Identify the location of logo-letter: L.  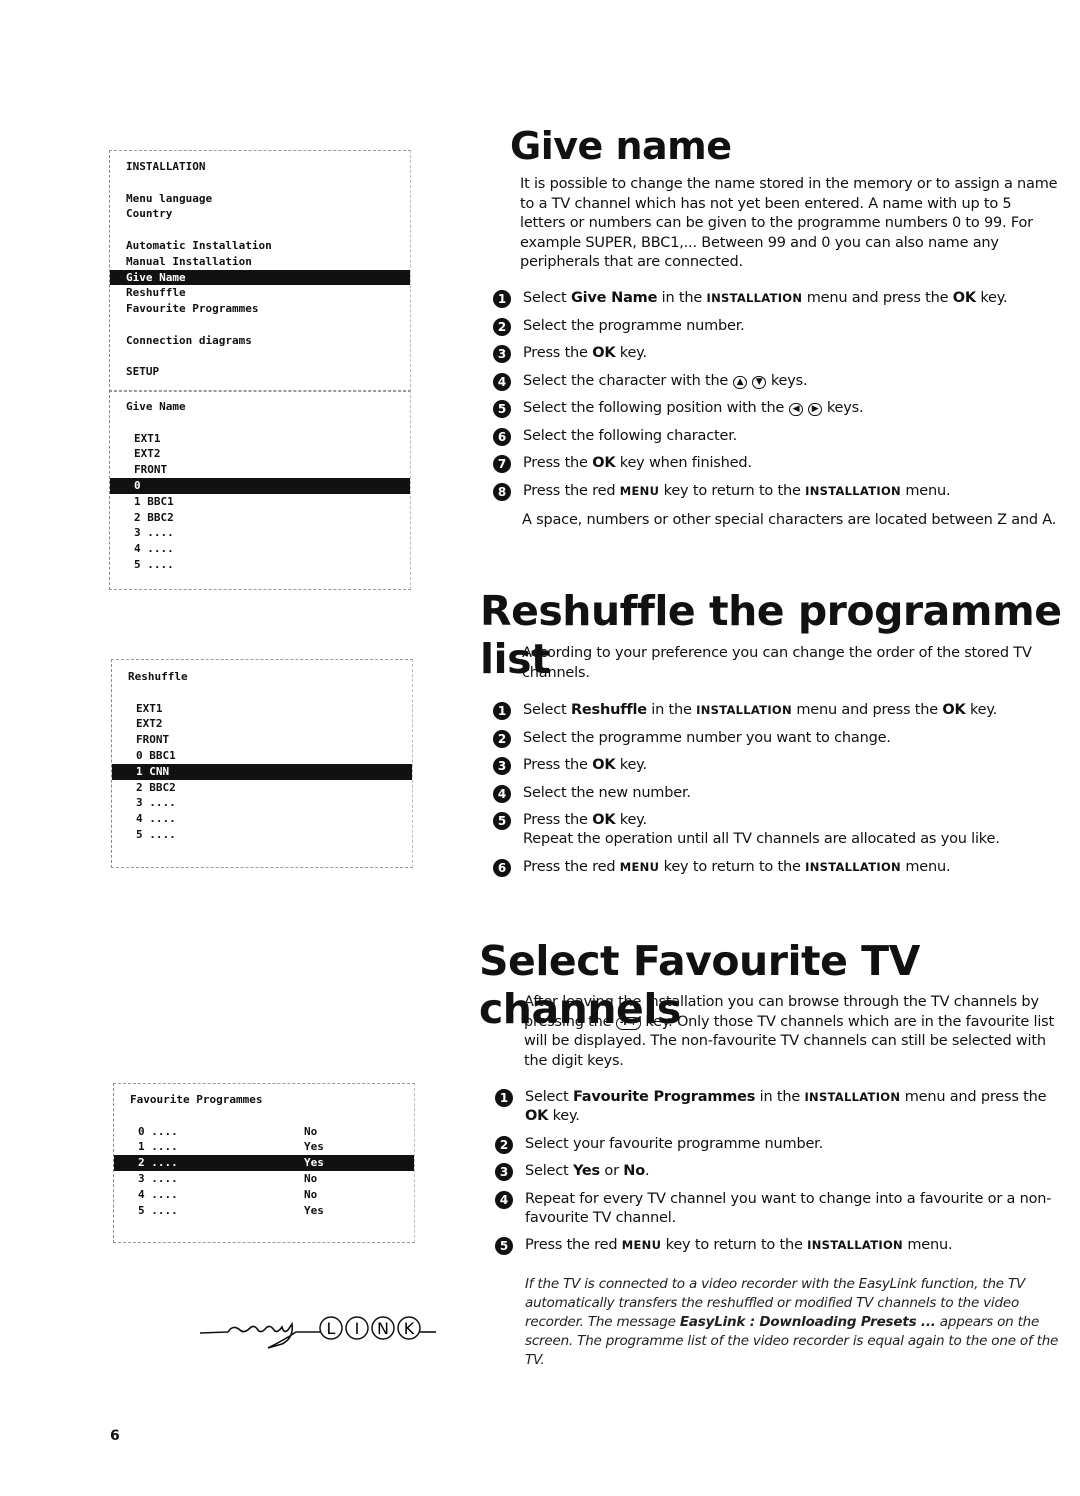
(331, 1328).